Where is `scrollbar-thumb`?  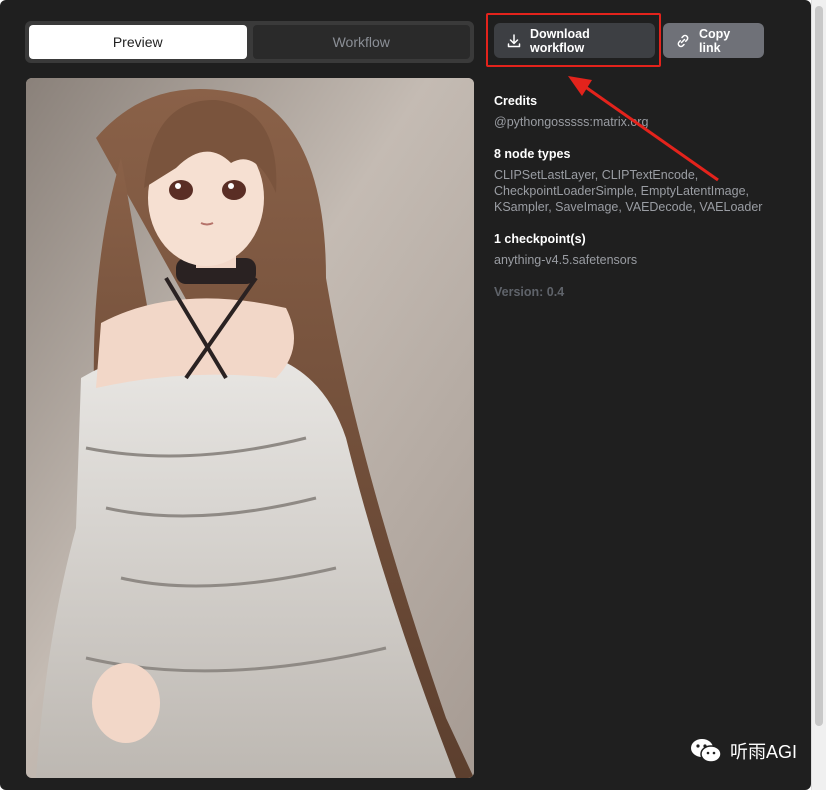
scrollbar-thumb is located at coordinates (819, 366).